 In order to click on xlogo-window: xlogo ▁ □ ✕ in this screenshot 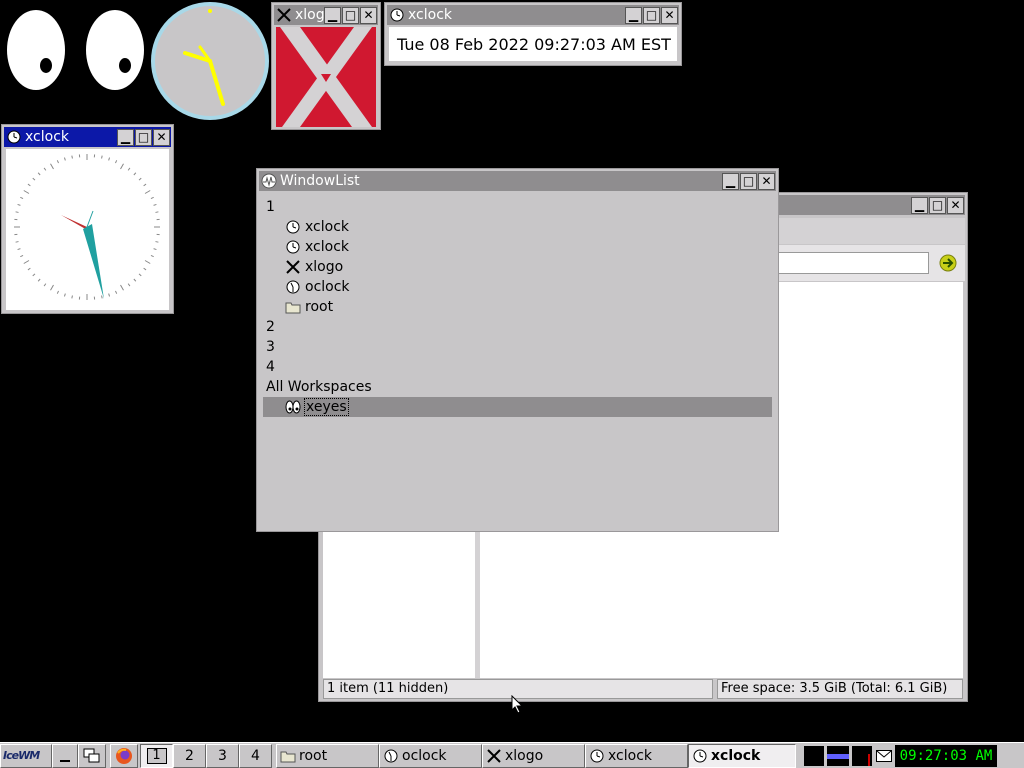, I will do `click(326, 66)`.